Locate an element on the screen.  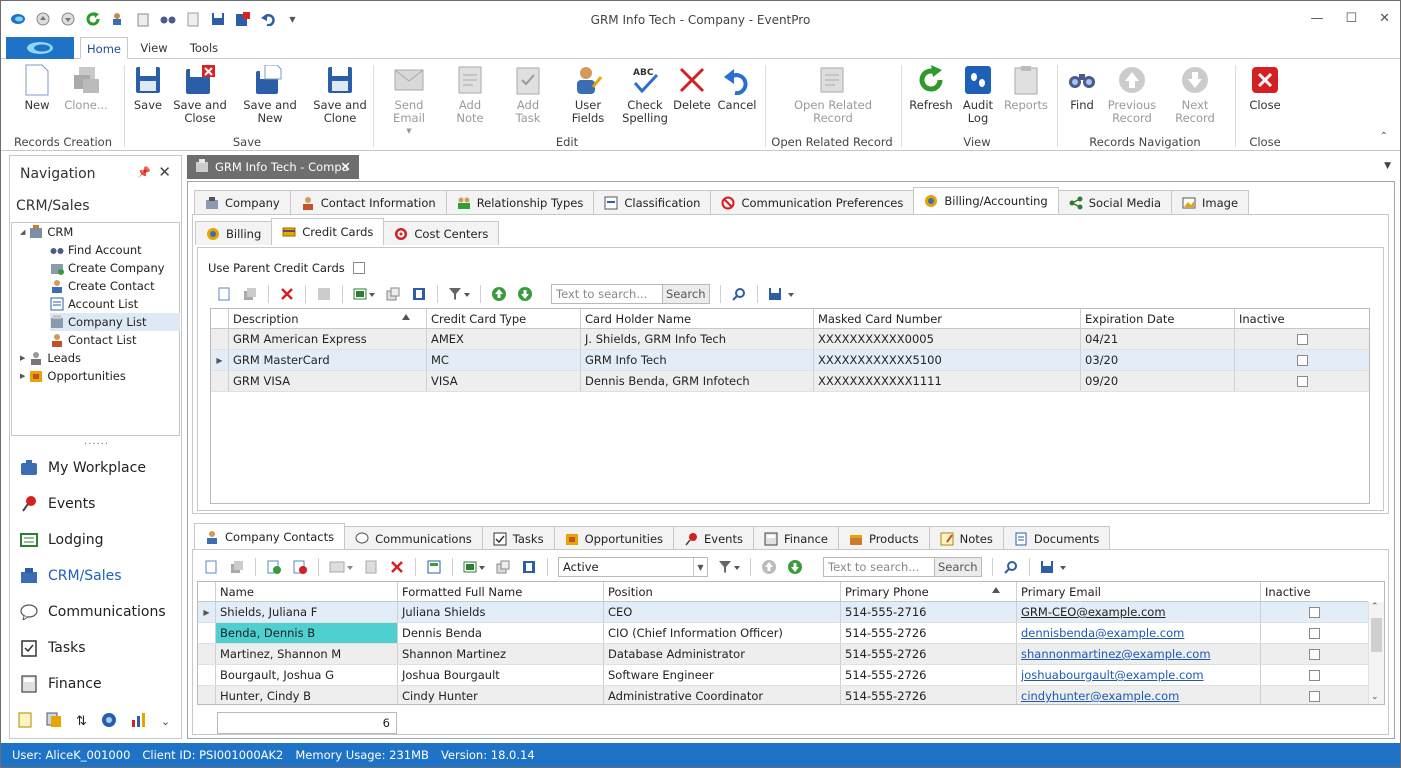
save-and-new-button: Save and New is located at coordinates (270, 94).